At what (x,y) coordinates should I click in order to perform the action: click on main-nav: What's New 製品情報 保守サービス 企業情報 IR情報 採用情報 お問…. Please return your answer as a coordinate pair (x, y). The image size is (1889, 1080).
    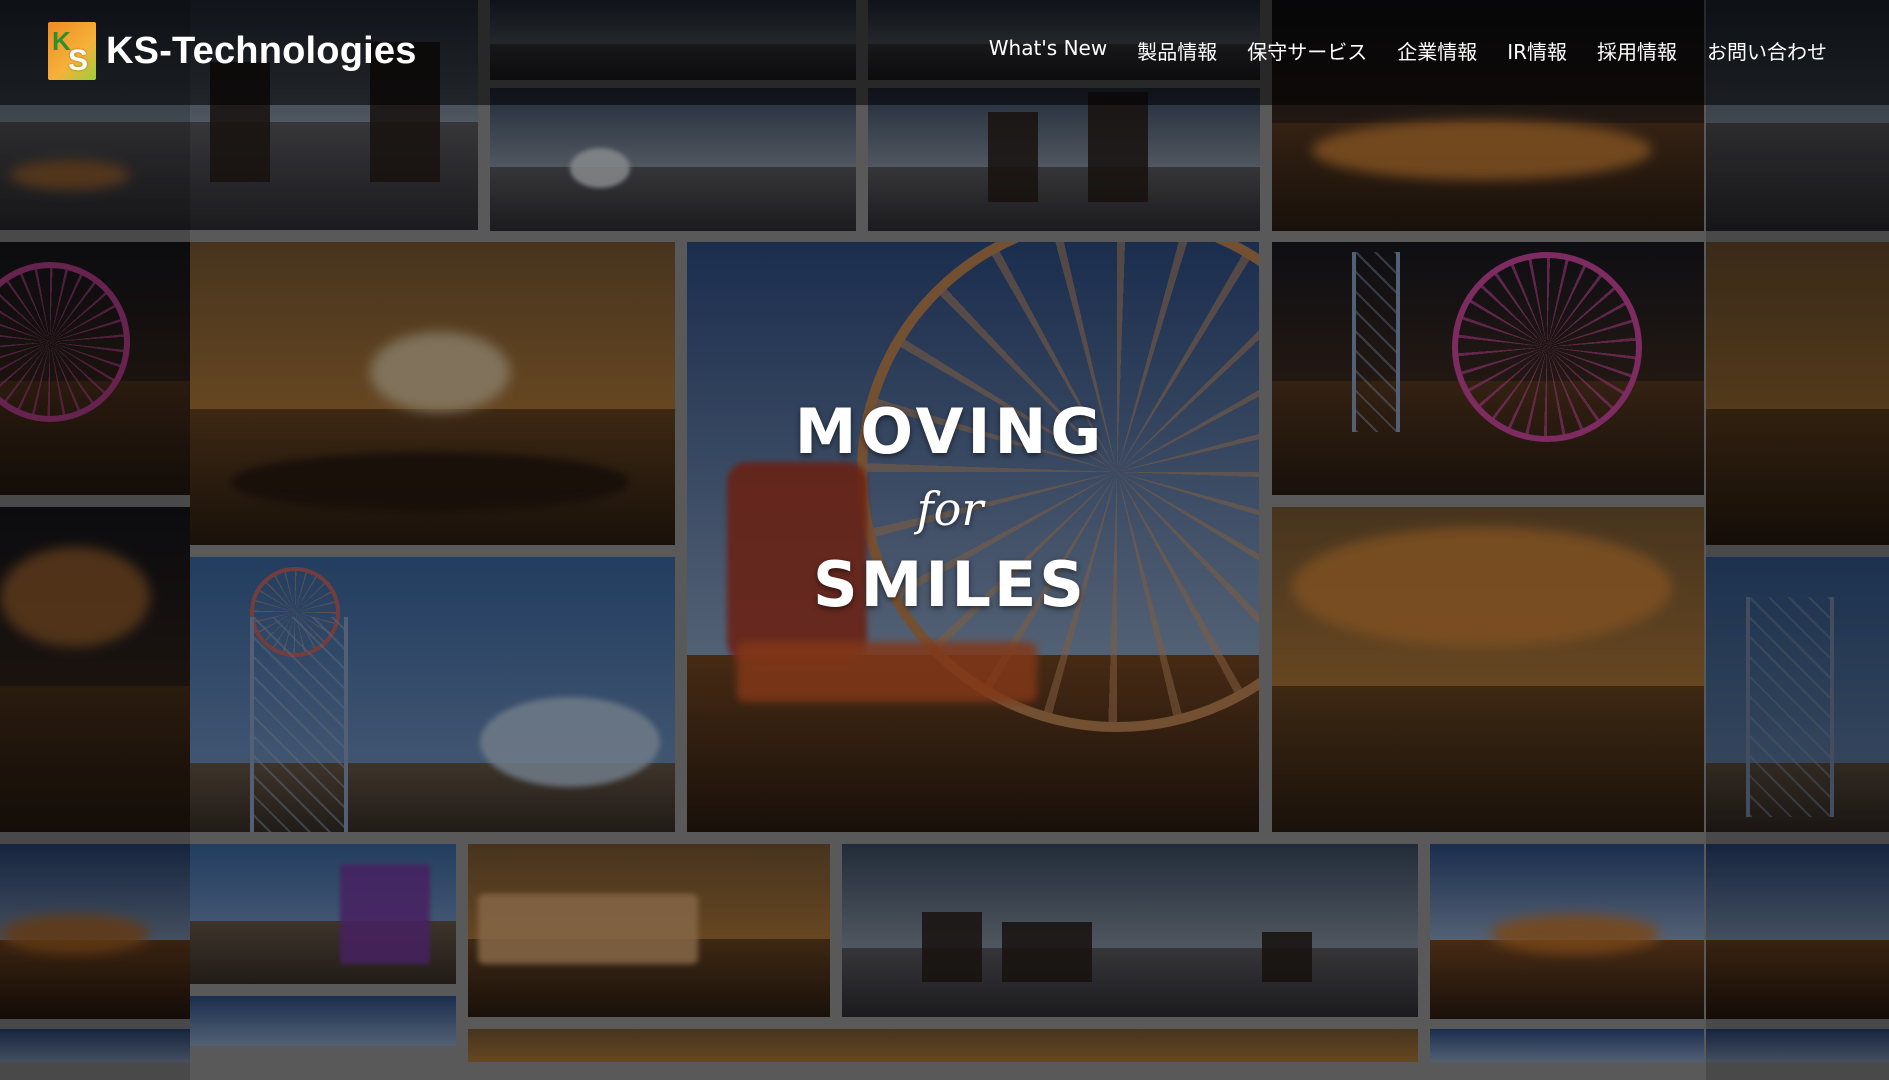
    Looking at the image, I should click on (1408, 50).